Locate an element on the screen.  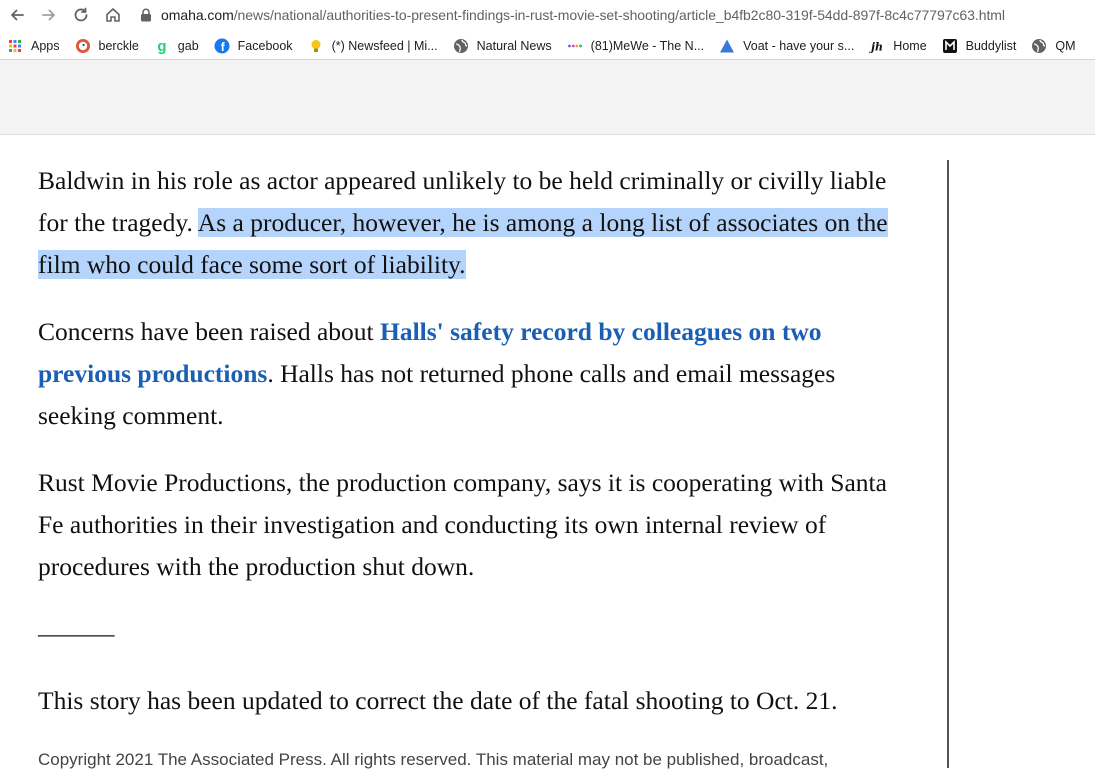
bookmark-label: Apps is located at coordinates (45, 46).